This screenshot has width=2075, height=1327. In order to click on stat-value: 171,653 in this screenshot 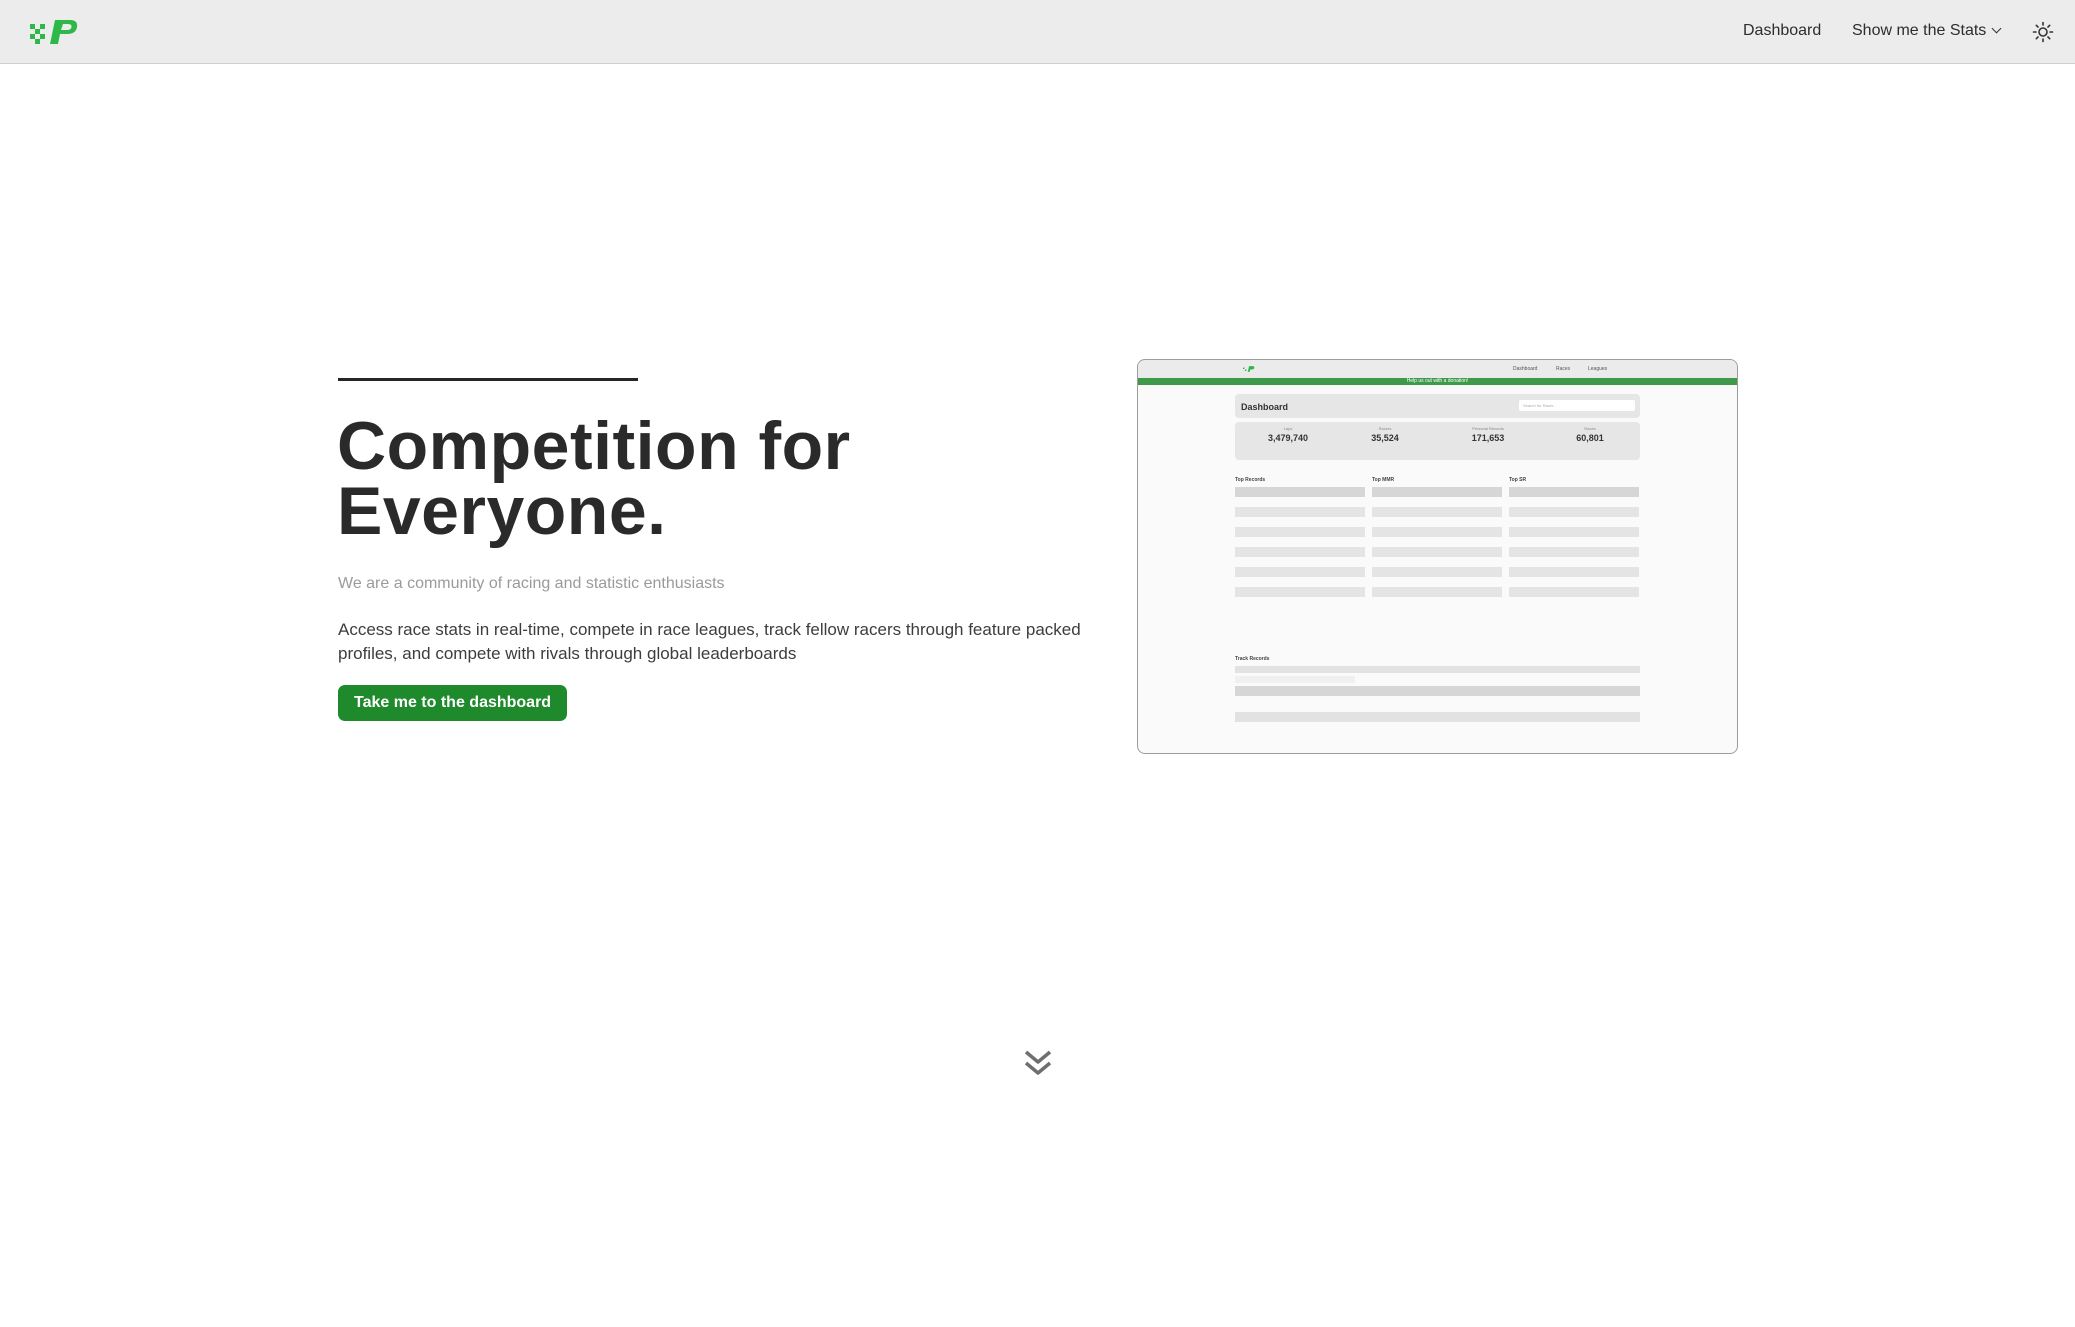, I will do `click(1488, 438)`.